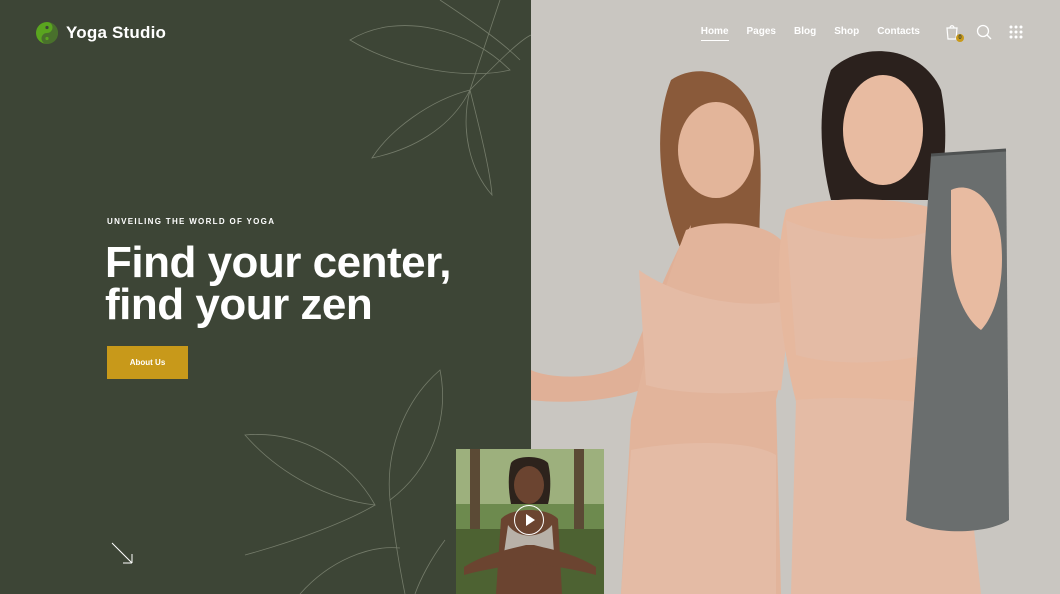 This screenshot has width=1060, height=594. I want to click on nav-item-blog: Blog, so click(805, 33).